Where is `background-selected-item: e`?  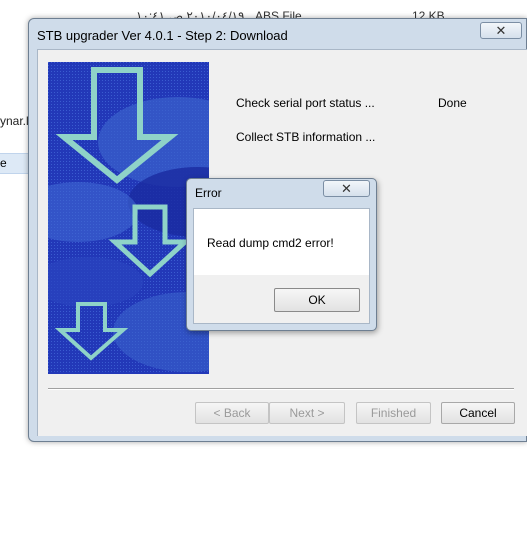 background-selected-item: e is located at coordinates (15, 163).